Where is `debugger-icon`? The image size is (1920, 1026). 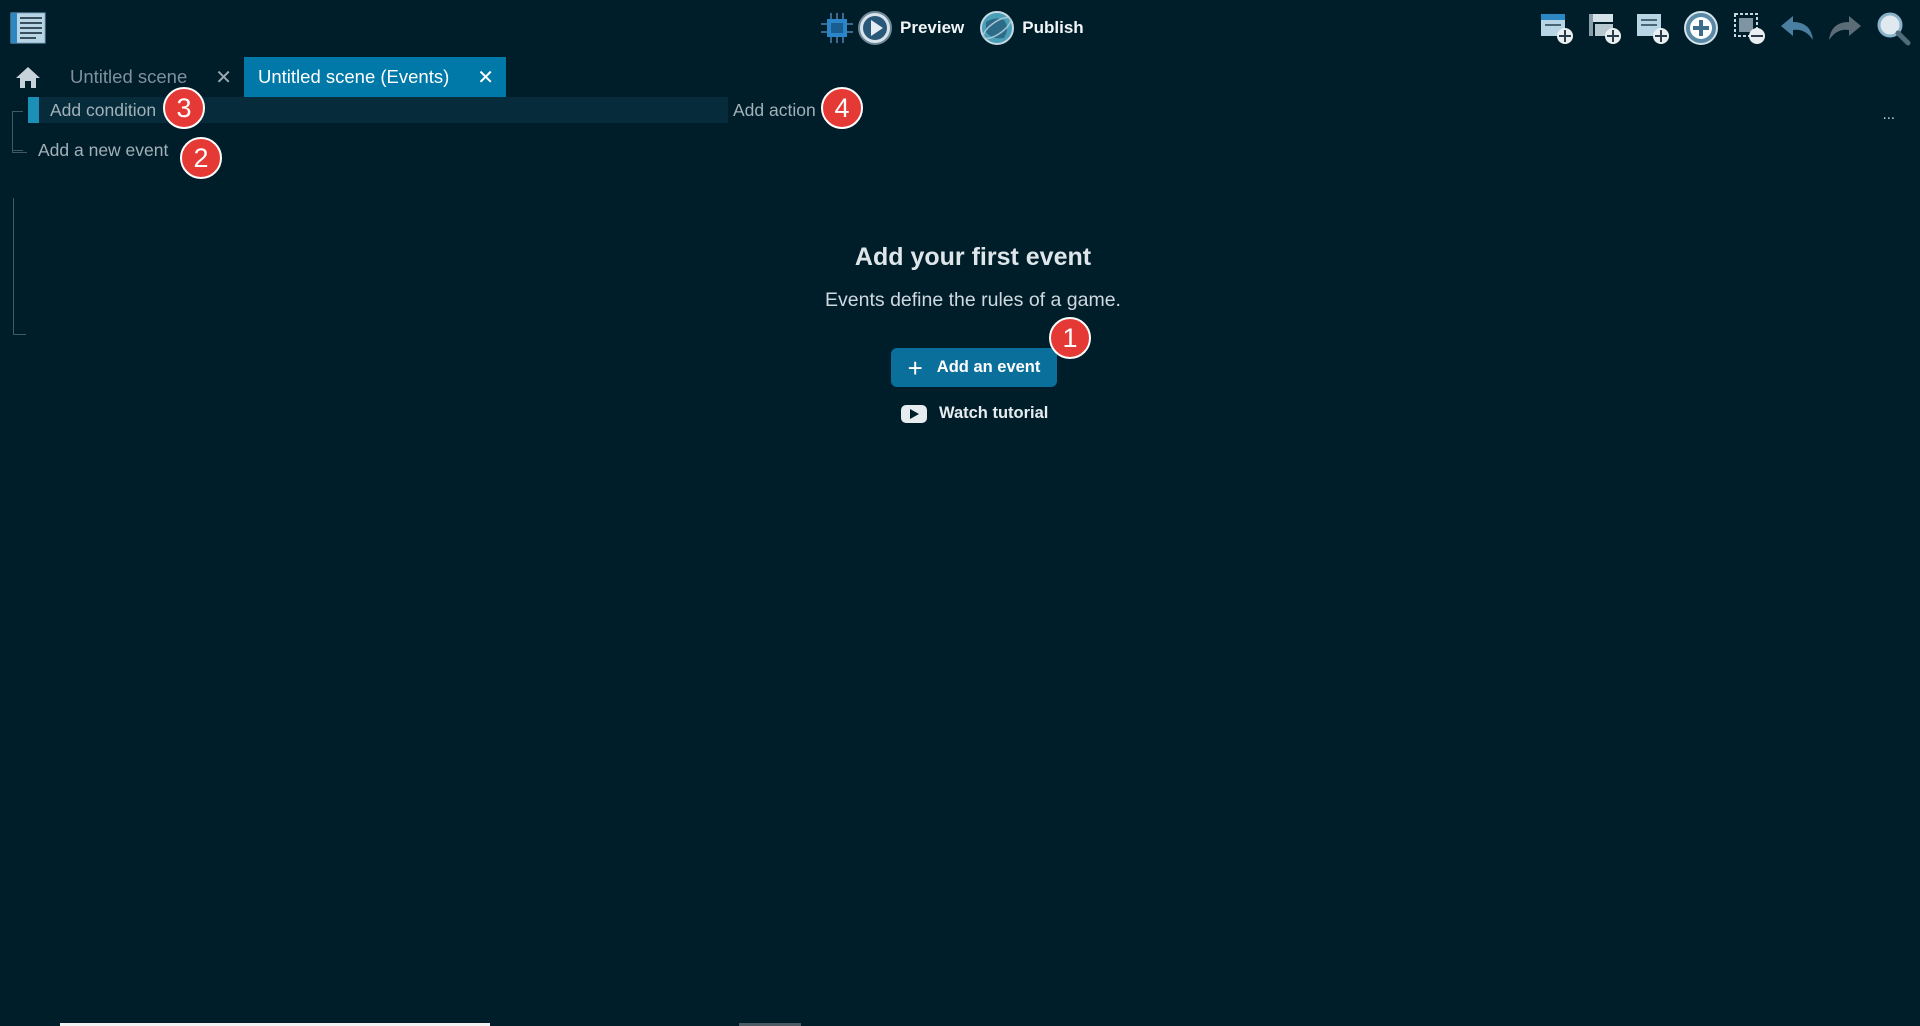
debugger-icon is located at coordinates (837, 28).